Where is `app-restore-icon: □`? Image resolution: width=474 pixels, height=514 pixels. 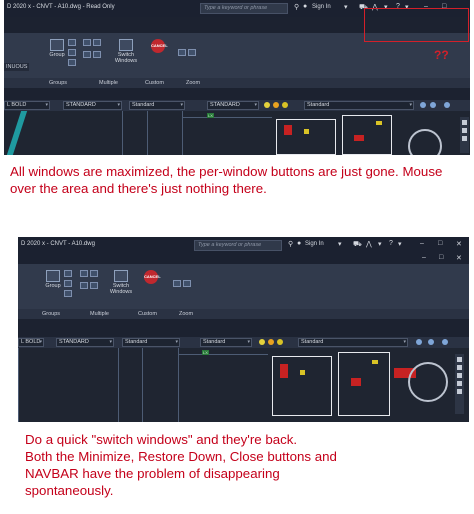 app-restore-icon: □ is located at coordinates (440, 243).